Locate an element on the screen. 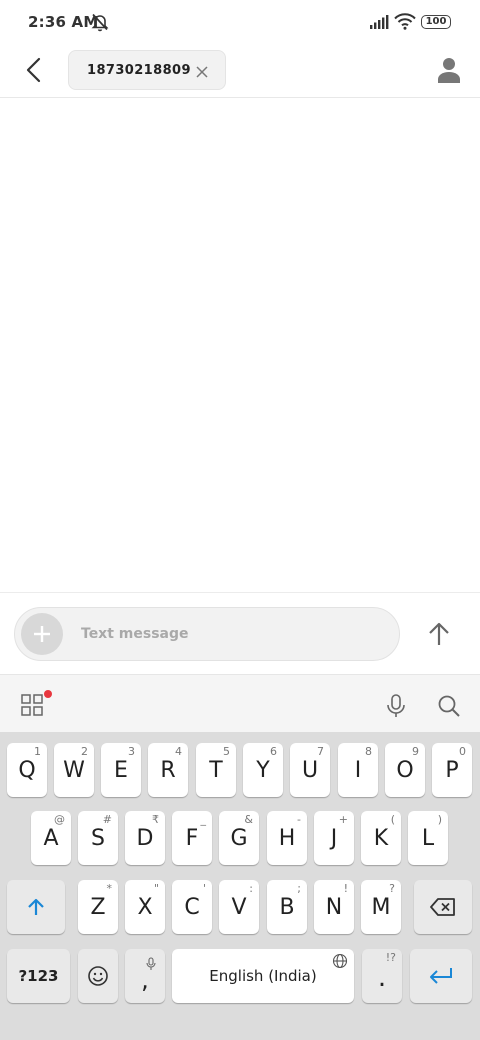 This screenshot has width=480, height=1040. key-v: V: is located at coordinates (239, 907).